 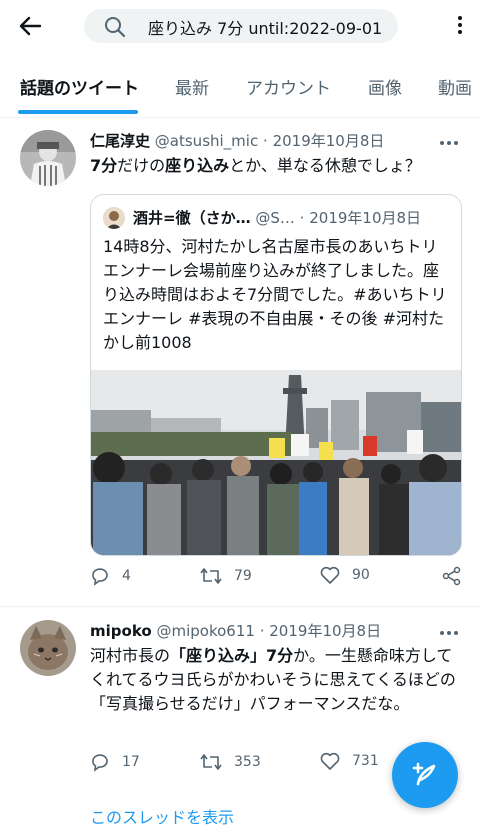 I want to click on like-button: 90, so click(x=345, y=575).